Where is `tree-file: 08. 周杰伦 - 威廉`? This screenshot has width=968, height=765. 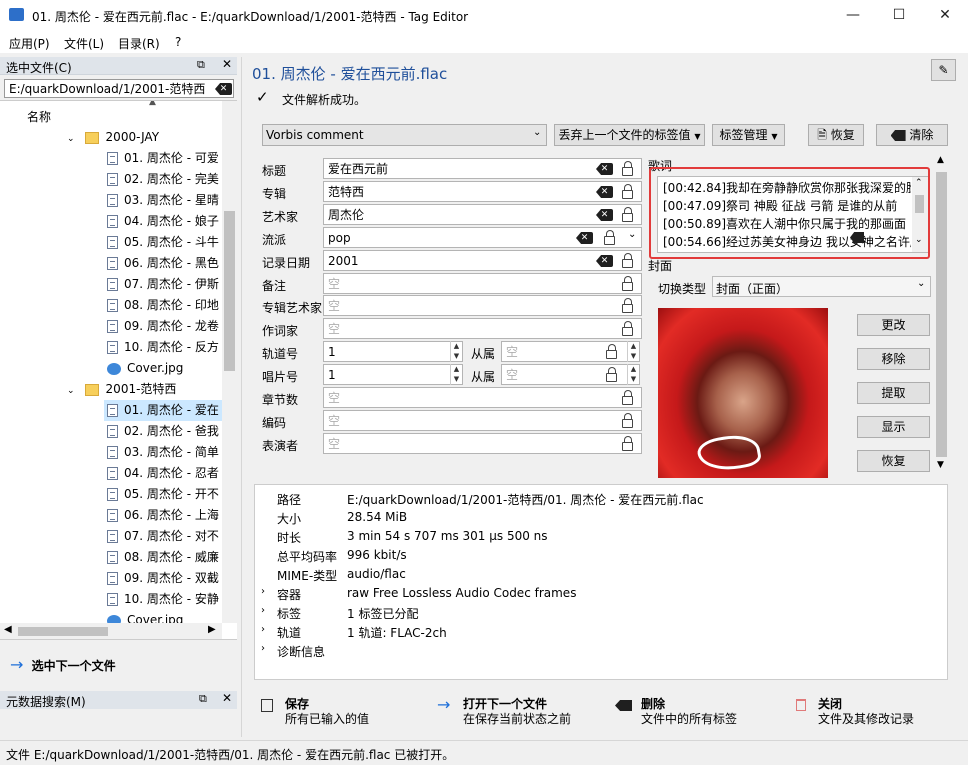
tree-file: 08. 周杰伦 - 威廉 is located at coordinates (163, 557).